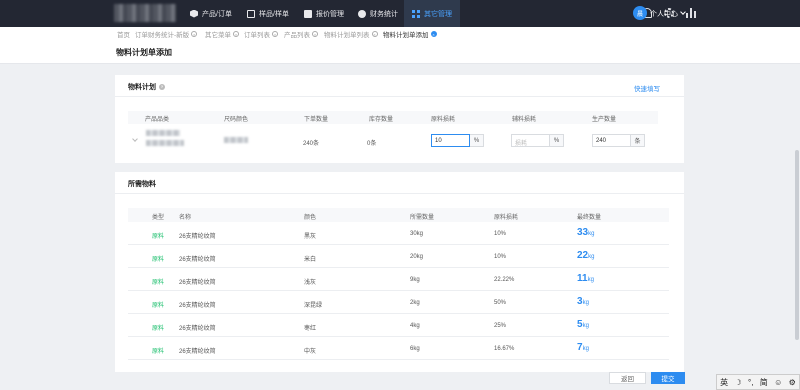 Image resolution: width=800 pixels, height=390 pixels. Describe the element at coordinates (477, 140) in the screenshot. I see `raw-loss-unit: %` at that location.